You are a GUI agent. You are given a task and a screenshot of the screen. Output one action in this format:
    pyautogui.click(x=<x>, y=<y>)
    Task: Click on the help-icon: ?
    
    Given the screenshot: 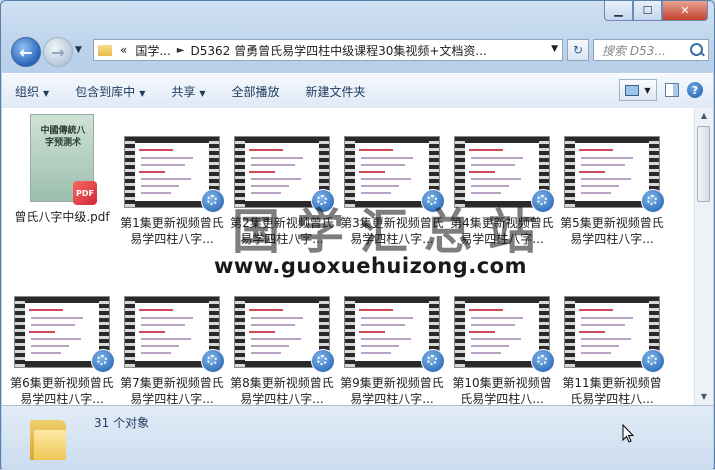 What is the action you would take?
    pyautogui.click(x=695, y=90)
    